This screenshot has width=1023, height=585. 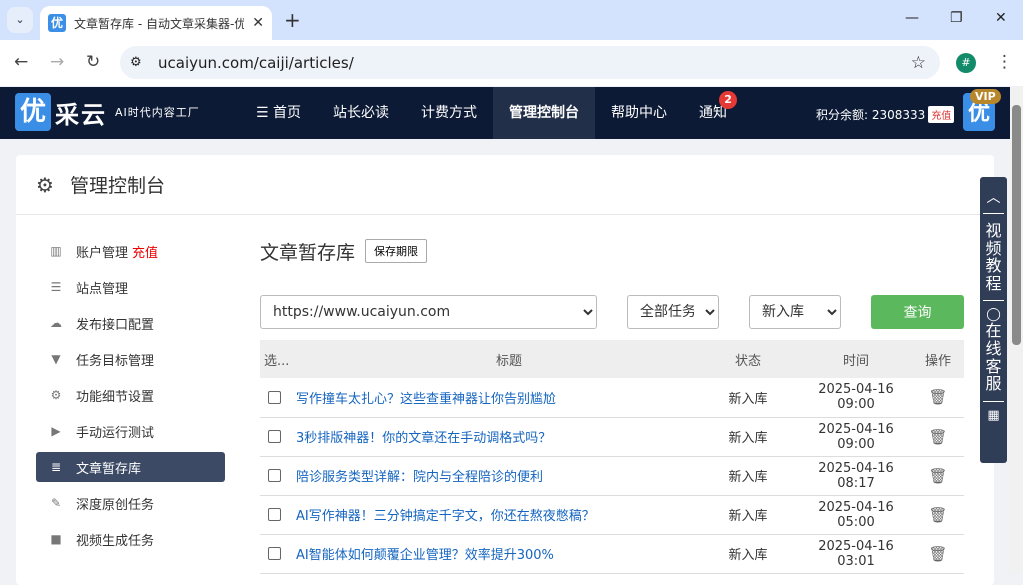 I want to click on qrcode-icon: ▦, so click(x=993, y=411).